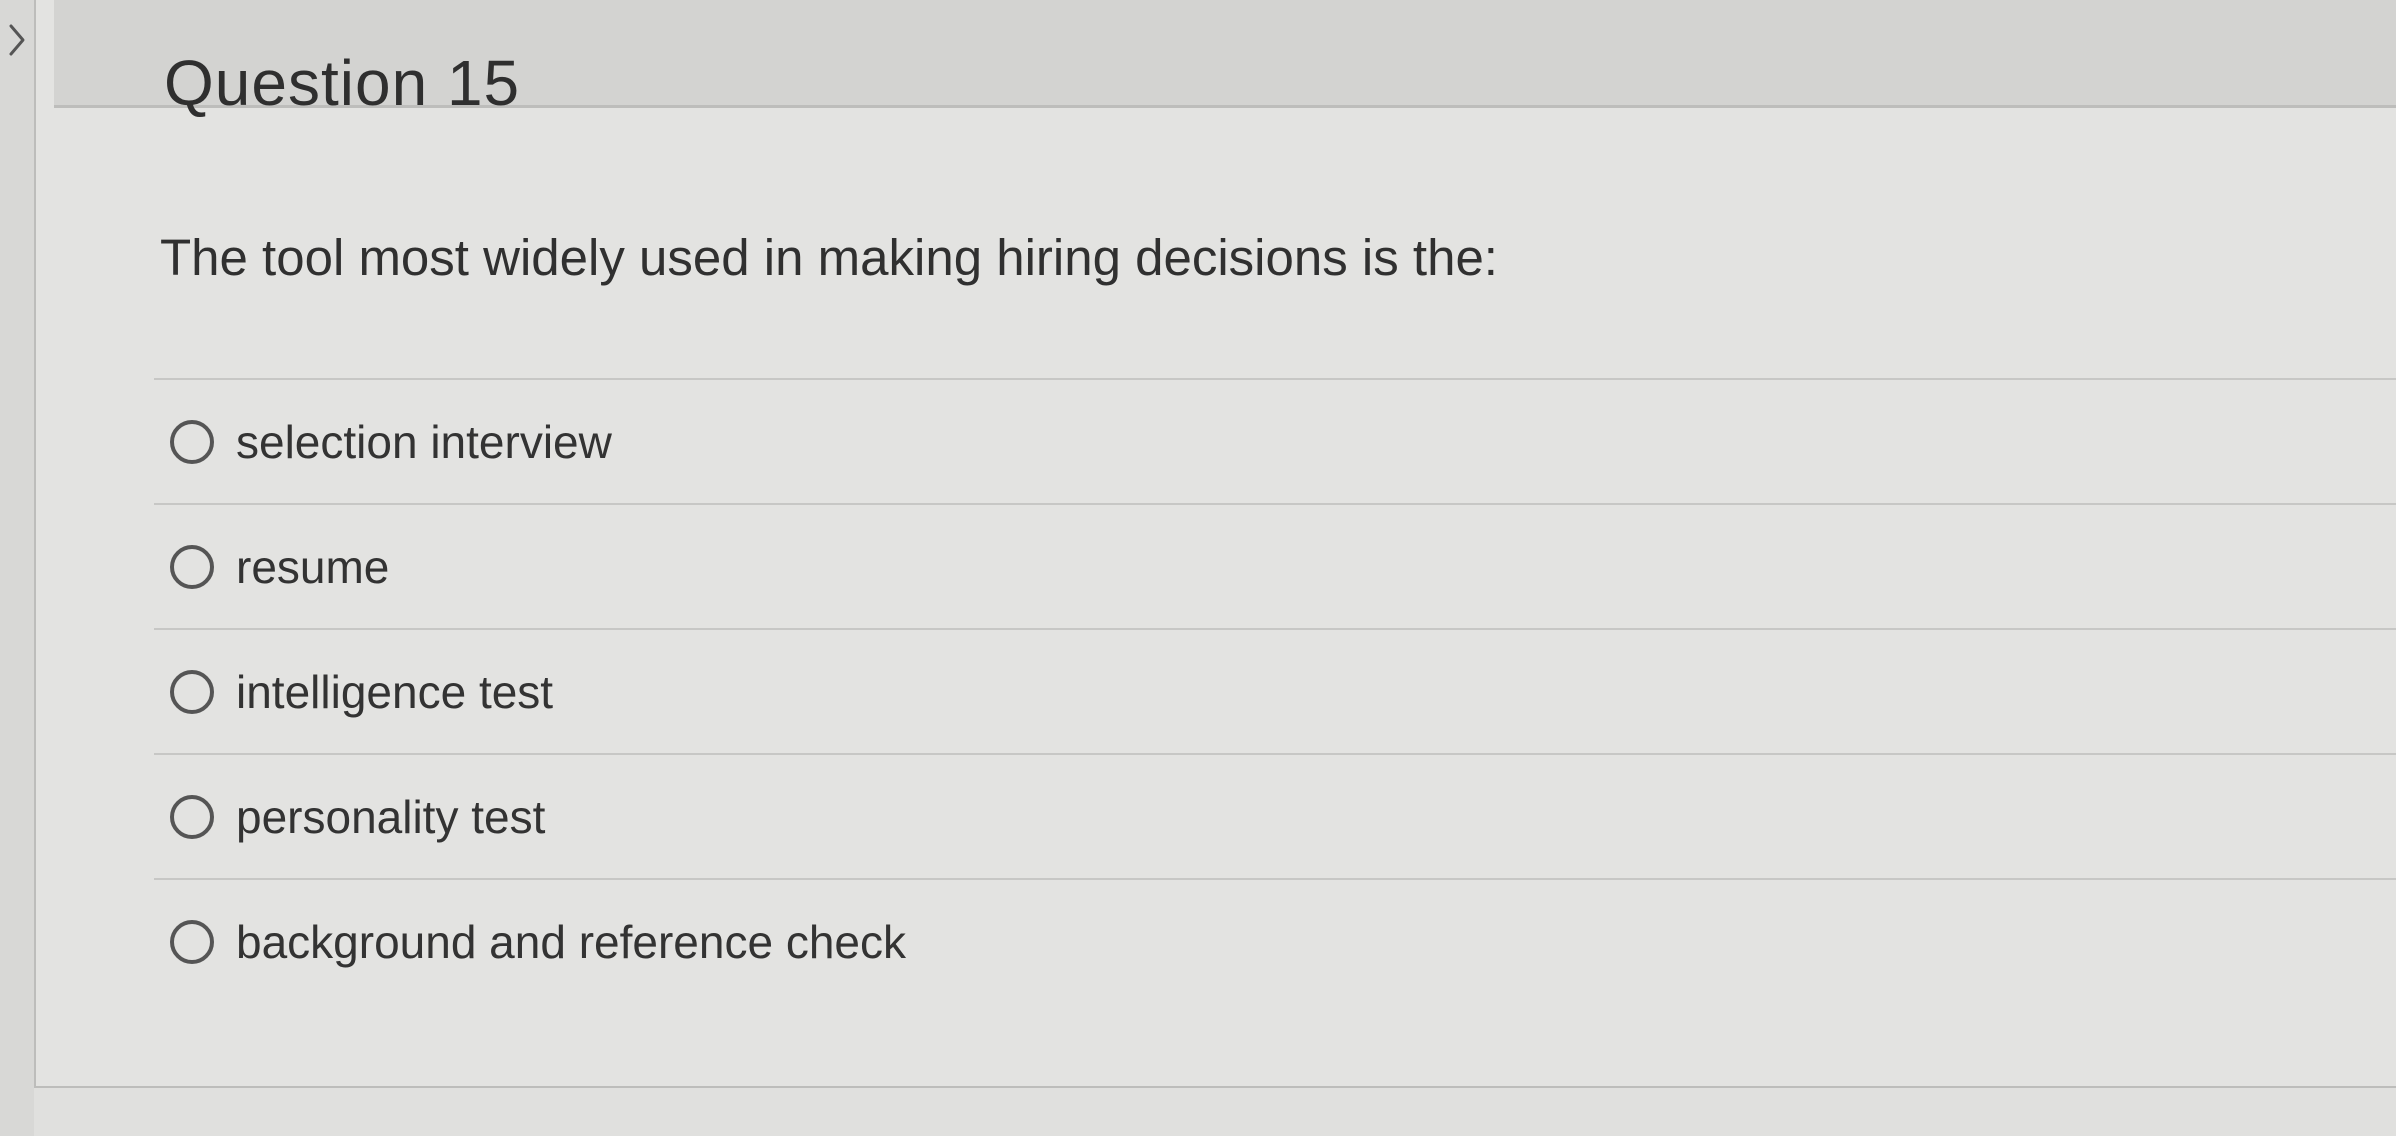 This screenshot has height=1136, width=2396. Describe the element at coordinates (571, 941) in the screenshot. I see `answer-label: background and reference check` at that location.